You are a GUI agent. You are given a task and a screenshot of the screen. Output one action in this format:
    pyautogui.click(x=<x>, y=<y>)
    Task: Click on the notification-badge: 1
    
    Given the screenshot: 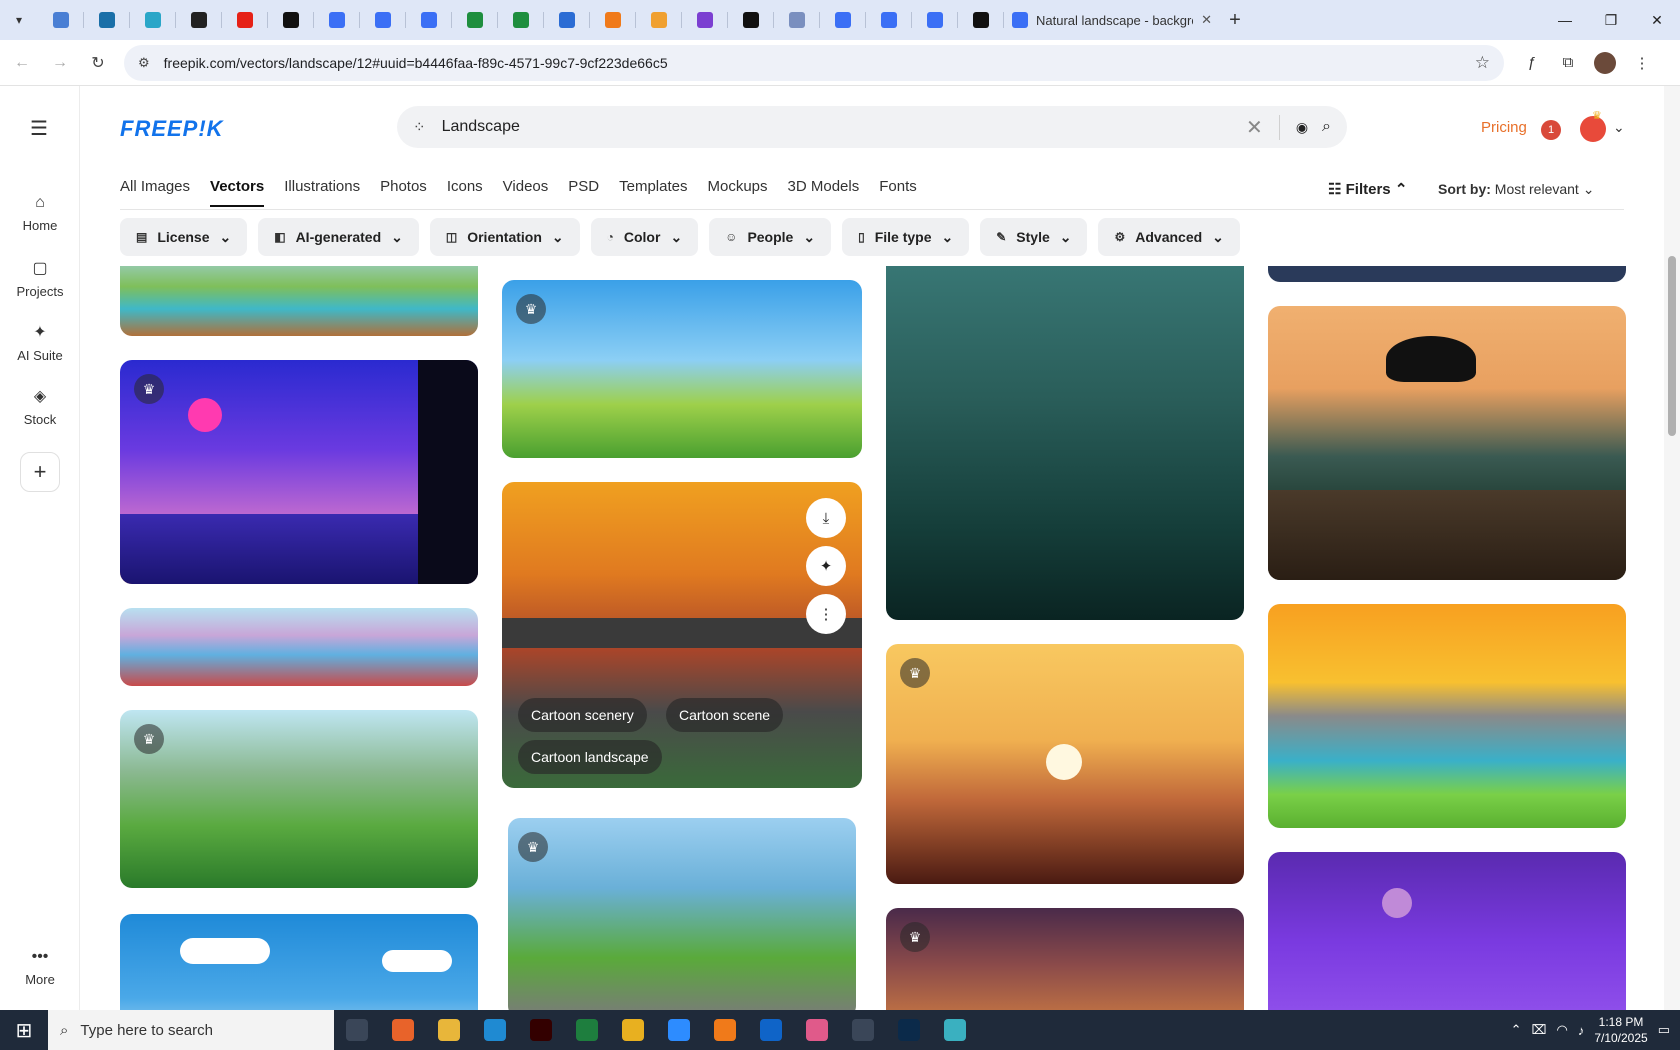 What is the action you would take?
    pyautogui.click(x=1551, y=130)
    